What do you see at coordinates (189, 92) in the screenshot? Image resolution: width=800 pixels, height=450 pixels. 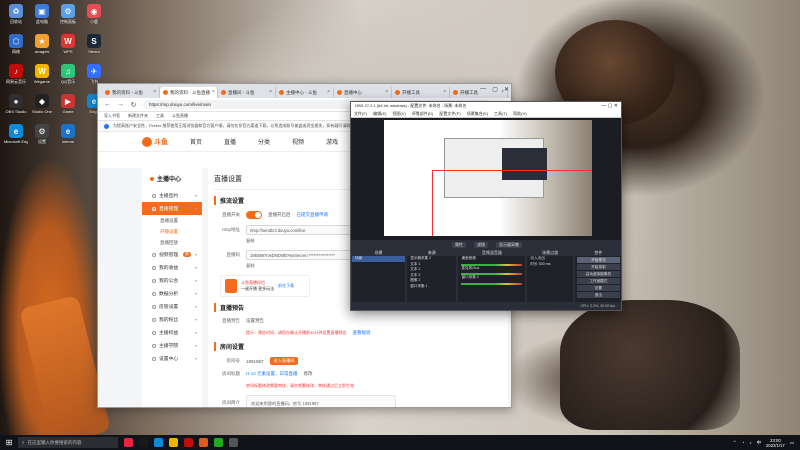 I see `browser-tab: 我的资料 - 斗鱼直播 ×` at bounding box center [189, 92].